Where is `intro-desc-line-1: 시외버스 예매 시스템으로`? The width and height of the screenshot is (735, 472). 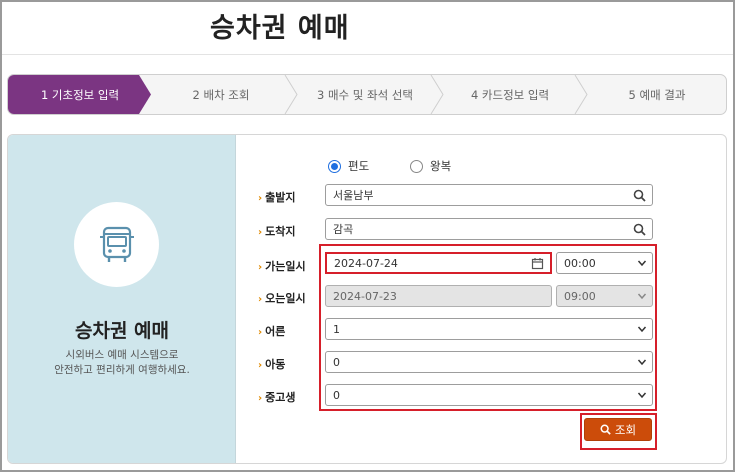
intro-desc-line-1: 시외버스 예매 시스템으로 is located at coordinates (122, 355).